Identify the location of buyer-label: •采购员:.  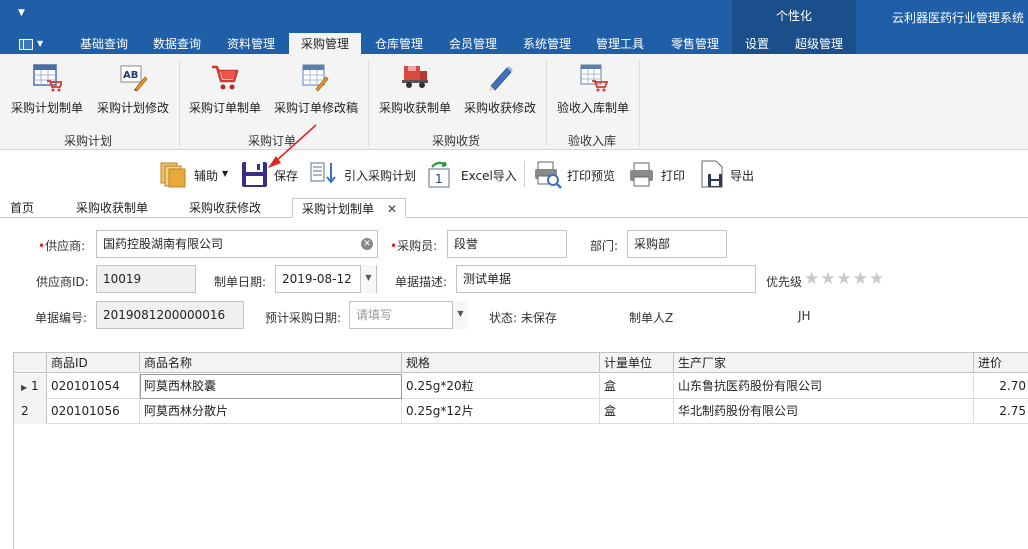
(414, 246).